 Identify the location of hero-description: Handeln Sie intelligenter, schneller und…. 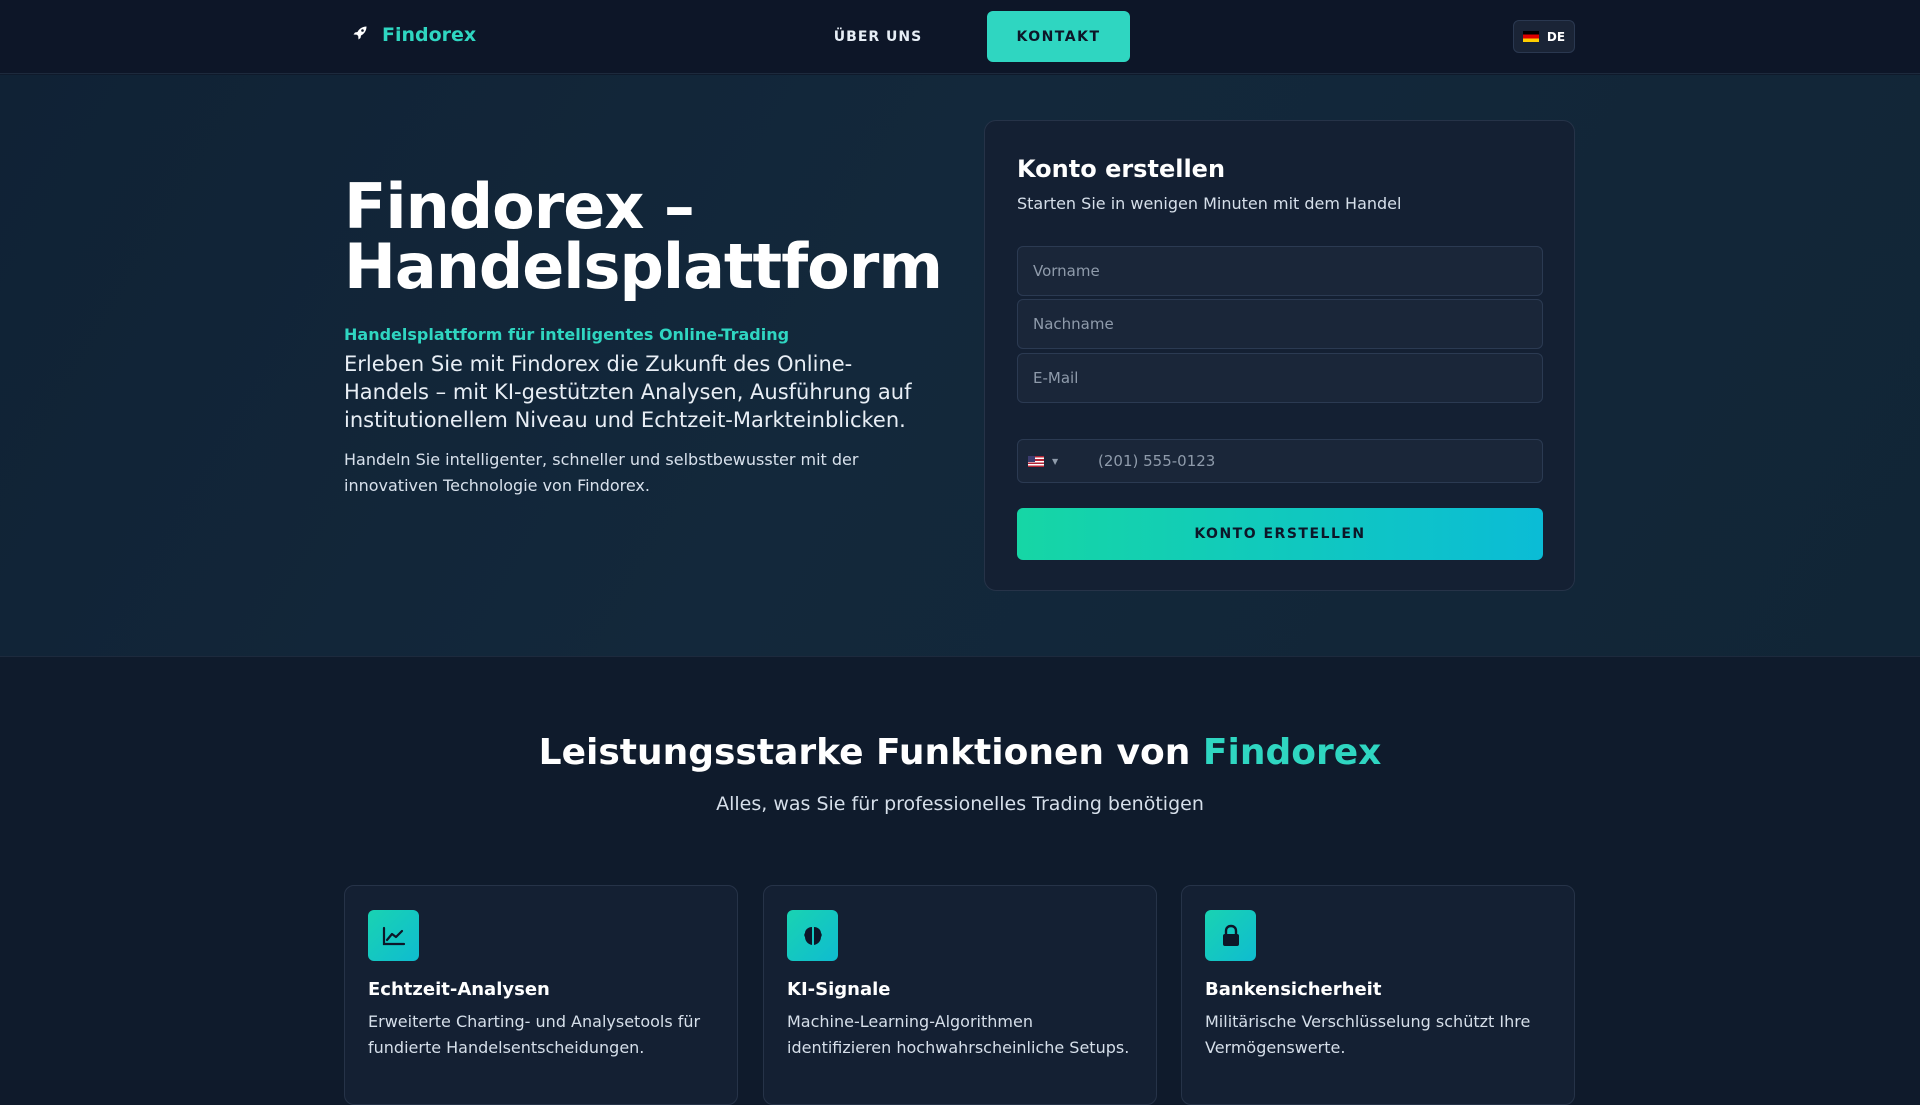
(601, 472).